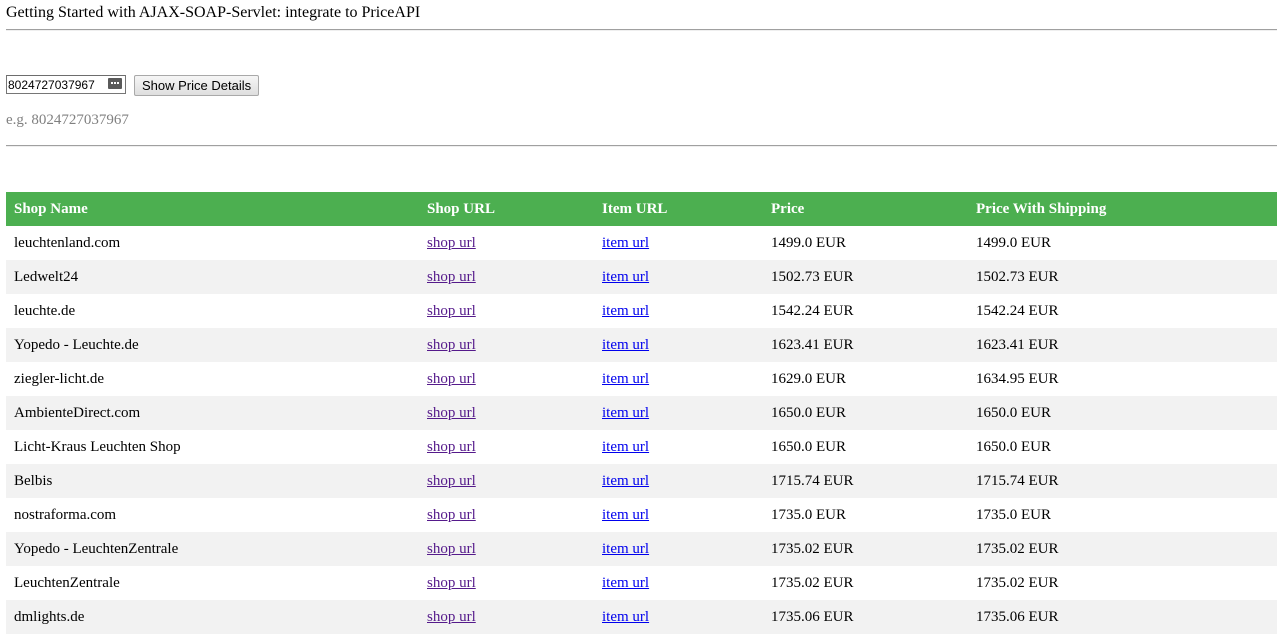 The width and height of the screenshot is (1288, 634). Describe the element at coordinates (865, 481) in the screenshot. I see `price-cell: 1715.74 EUR` at that location.